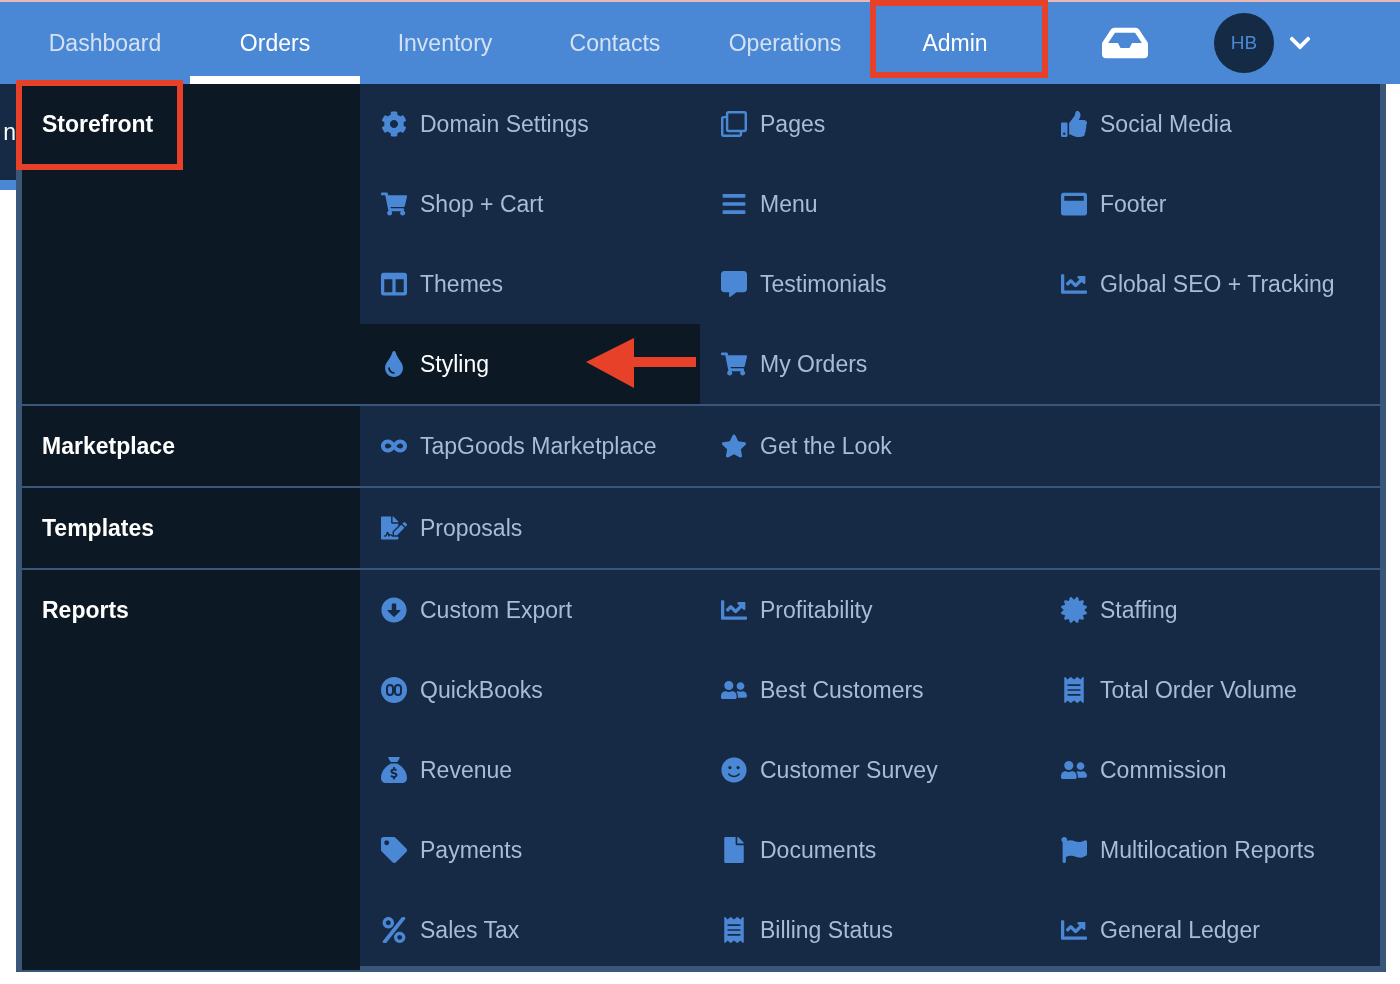 The width and height of the screenshot is (1400, 984). What do you see at coordinates (530, 610) in the screenshot?
I see `menu-item: Custom Export` at bounding box center [530, 610].